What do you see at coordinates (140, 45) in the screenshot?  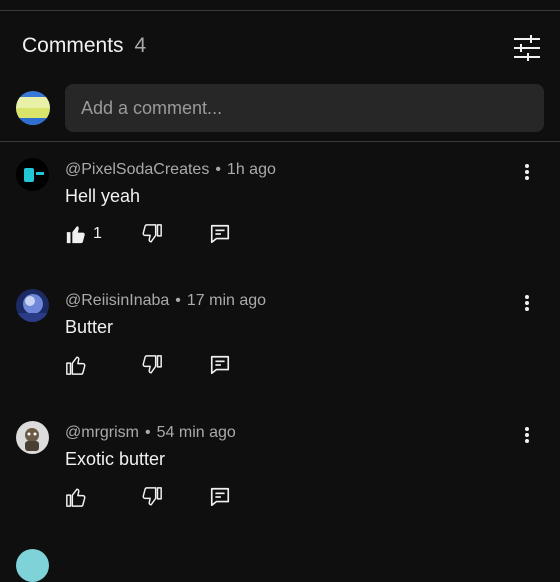 I see `comments-count: 4` at bounding box center [140, 45].